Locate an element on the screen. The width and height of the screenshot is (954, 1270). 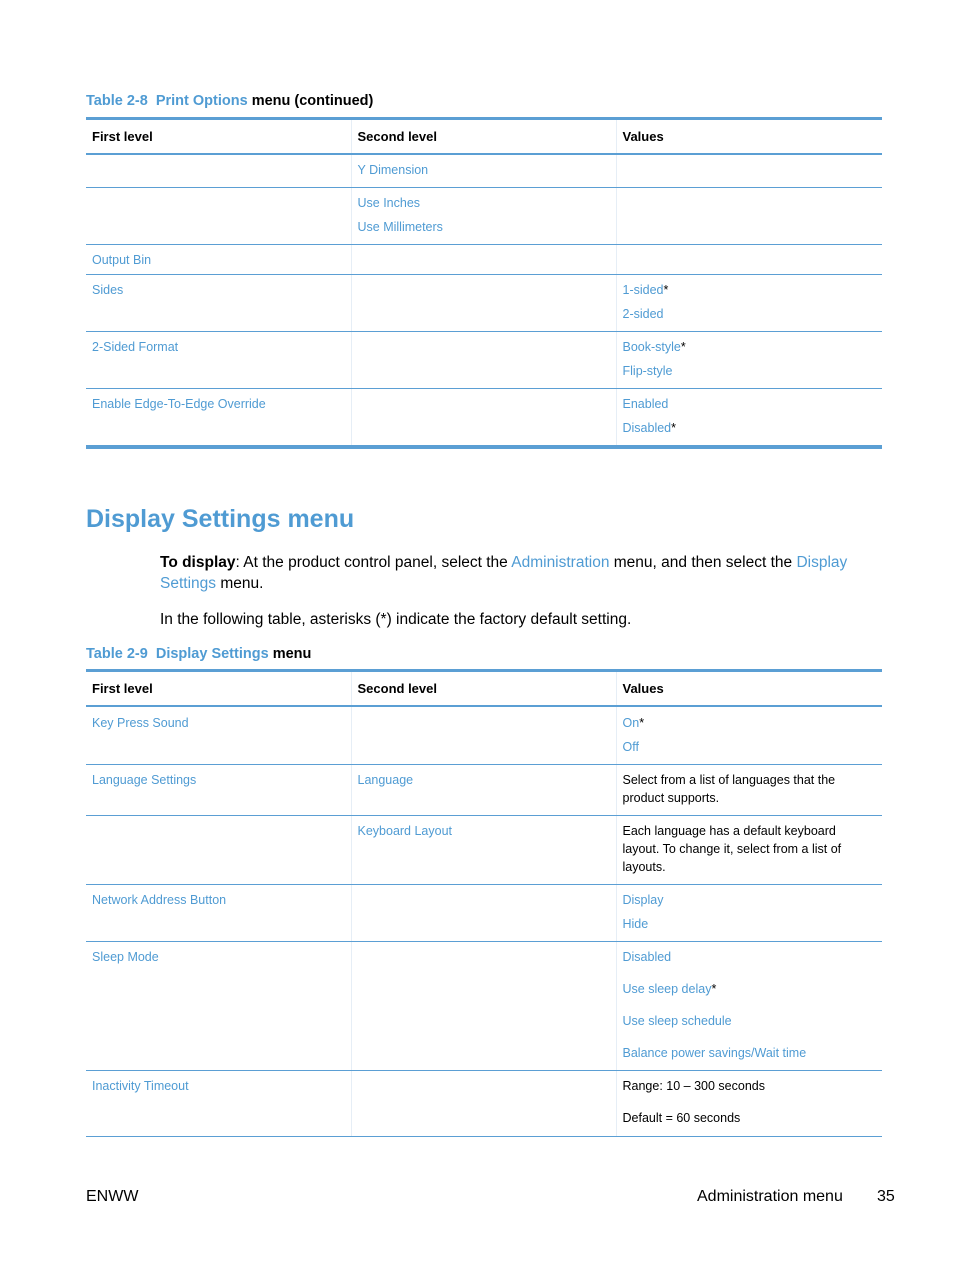
second-level-cell: Keyboard Layout is located at coordinates (483, 850).